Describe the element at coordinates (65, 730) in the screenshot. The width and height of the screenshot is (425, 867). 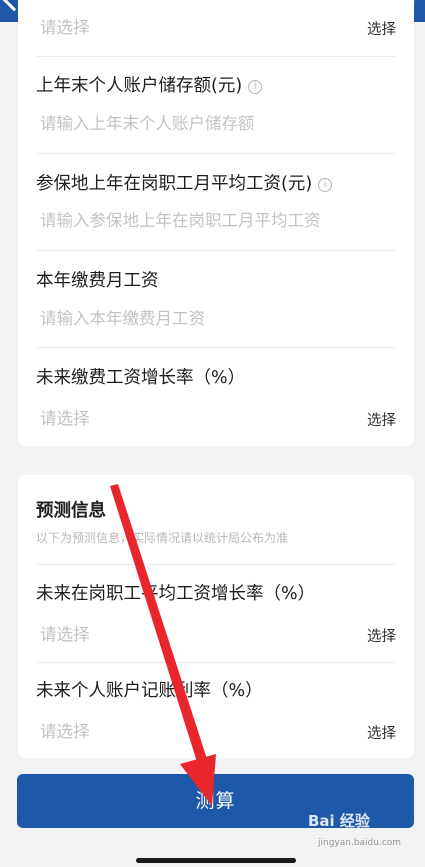
I see `interest-rate-select: 请选择` at that location.